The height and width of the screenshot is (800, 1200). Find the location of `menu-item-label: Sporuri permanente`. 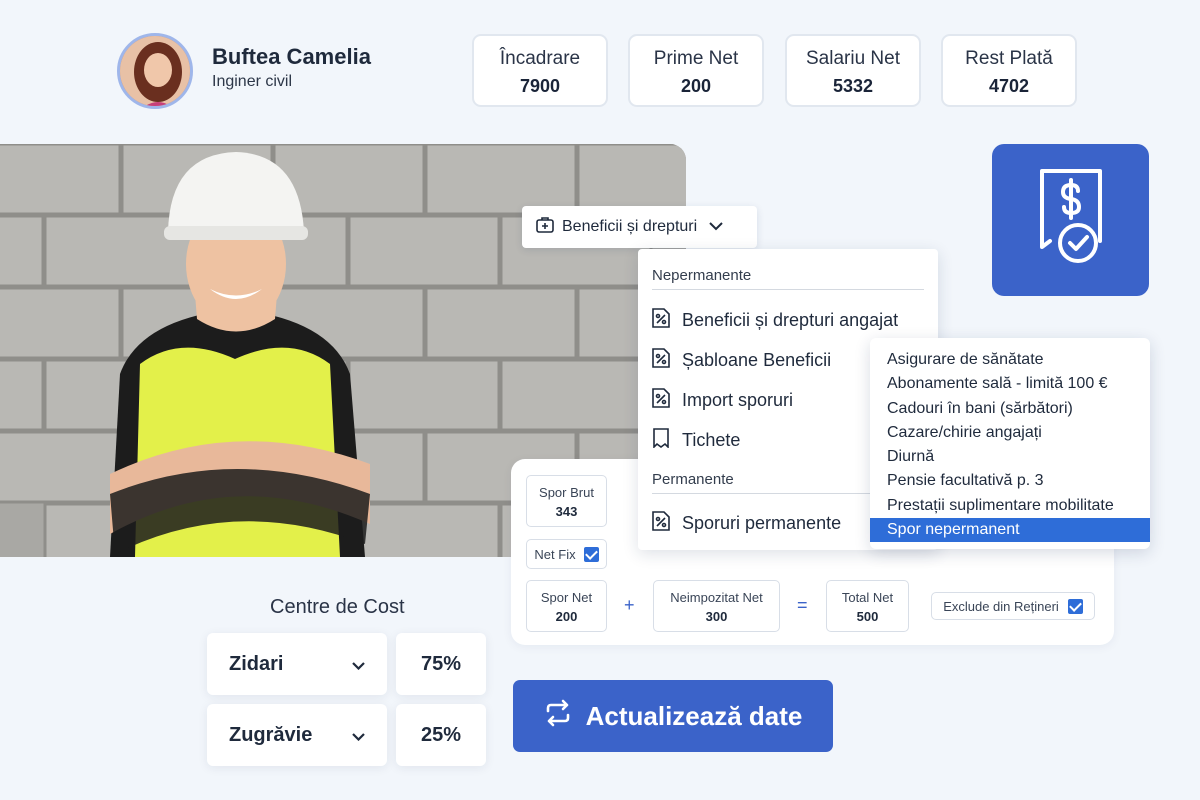

menu-item-label: Sporuri permanente is located at coordinates (762, 523).